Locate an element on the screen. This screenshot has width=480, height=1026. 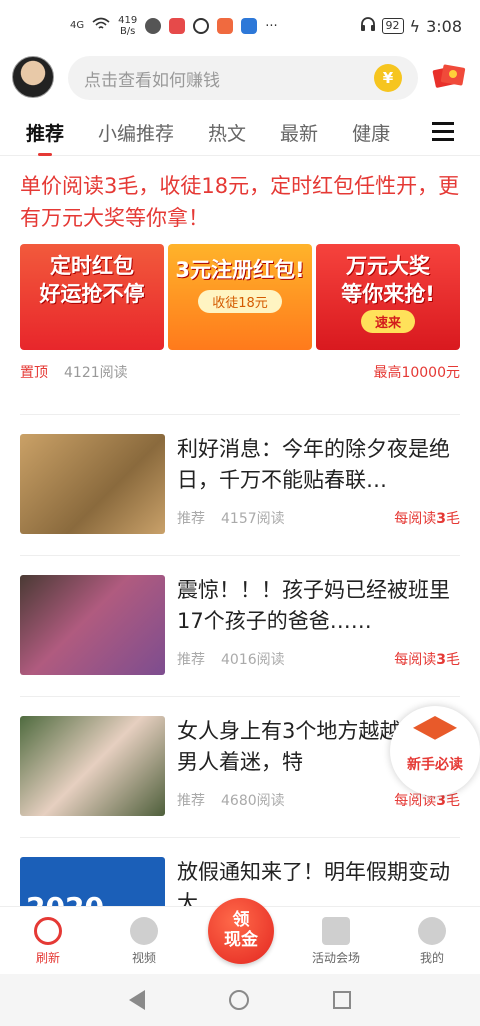
nav-events: 活动会场 is located at coordinates (336, 940).